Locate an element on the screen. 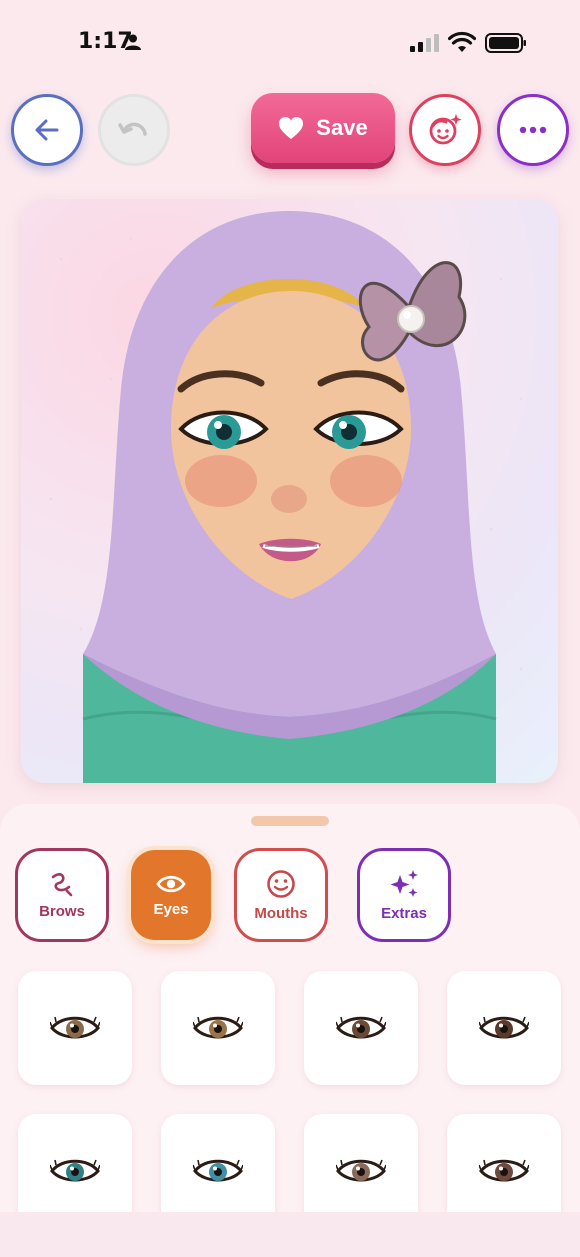 The height and width of the screenshot is (1257, 580). eye-icon is located at coordinates (171, 883).